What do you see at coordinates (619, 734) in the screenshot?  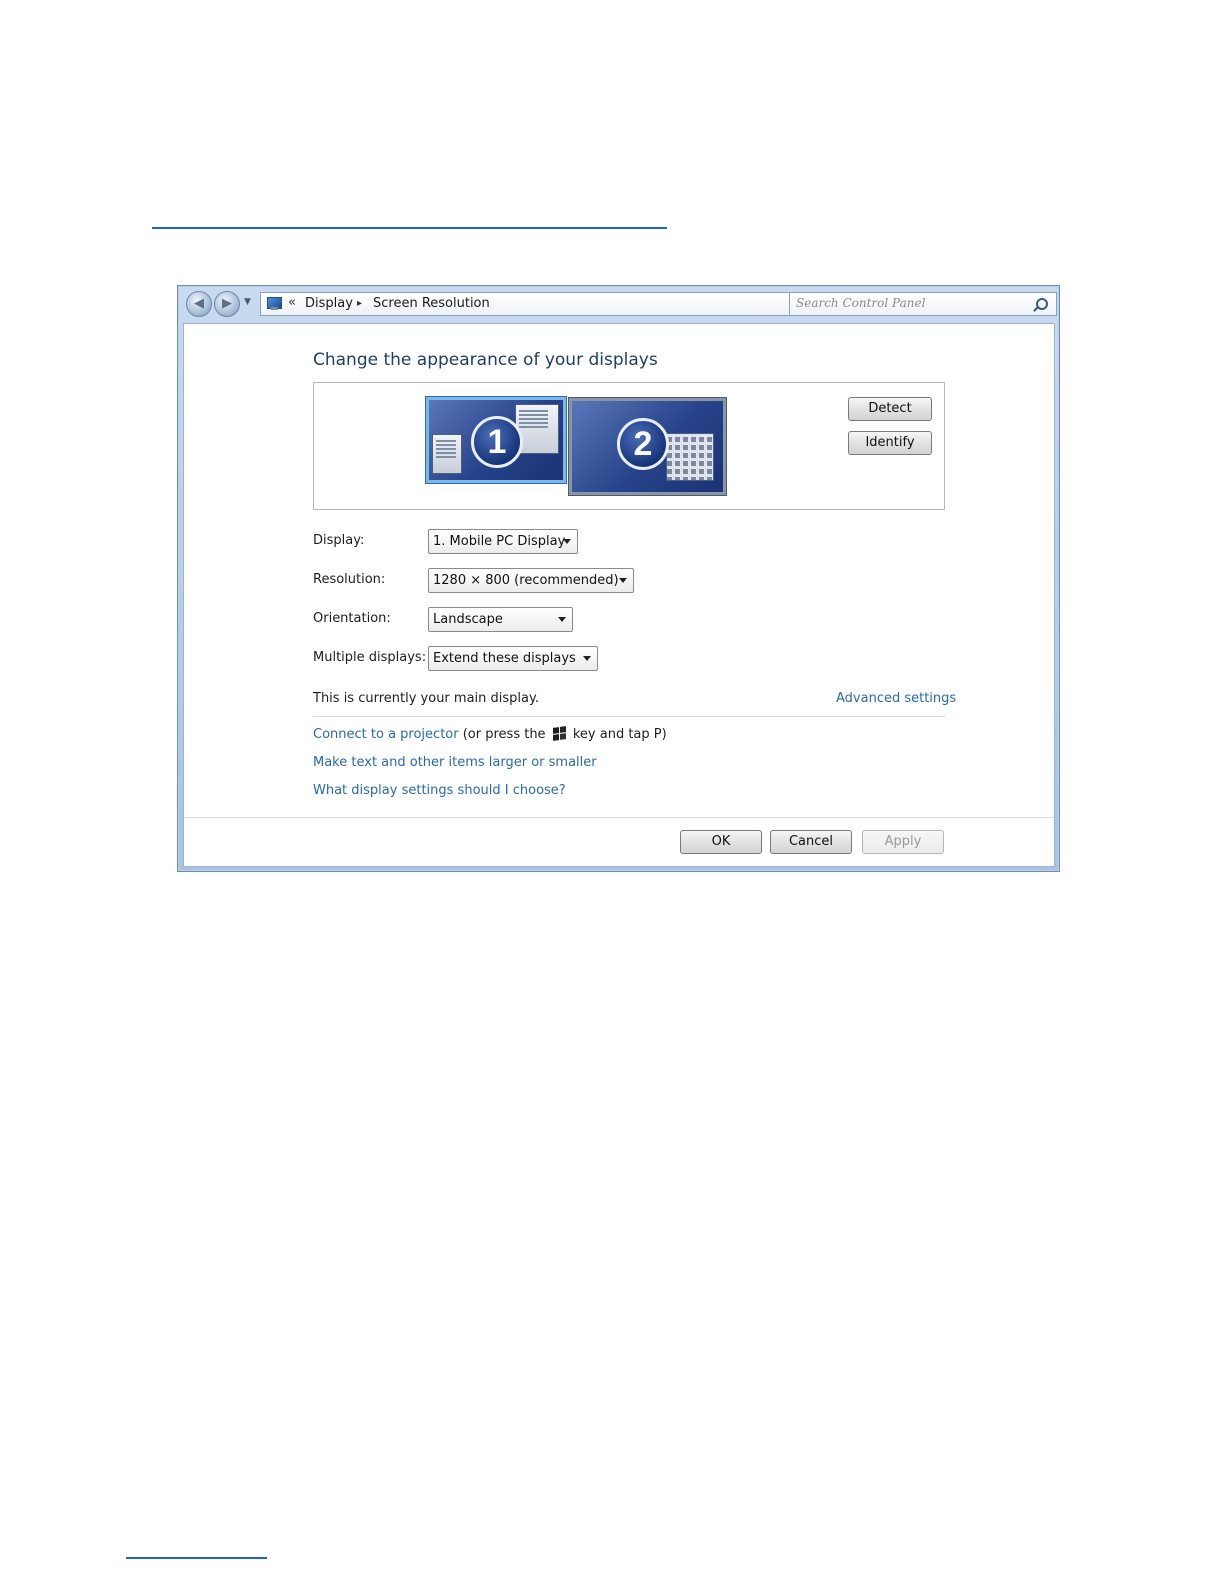 I see `projector-hint-text-end: key and tap P)` at bounding box center [619, 734].